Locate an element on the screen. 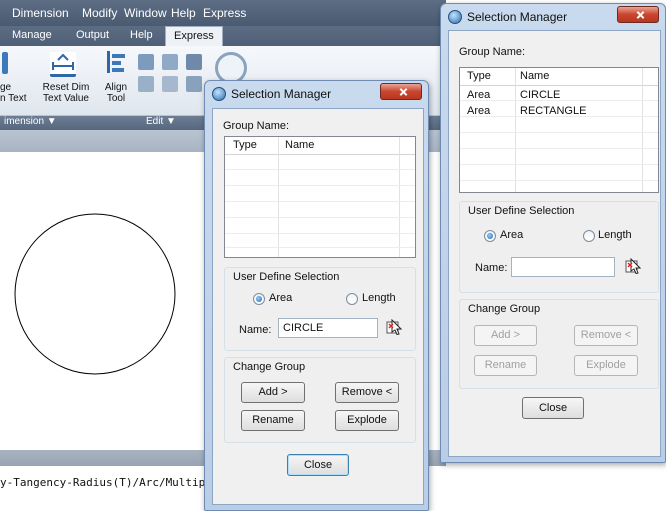  name-input is located at coordinates (563, 267).